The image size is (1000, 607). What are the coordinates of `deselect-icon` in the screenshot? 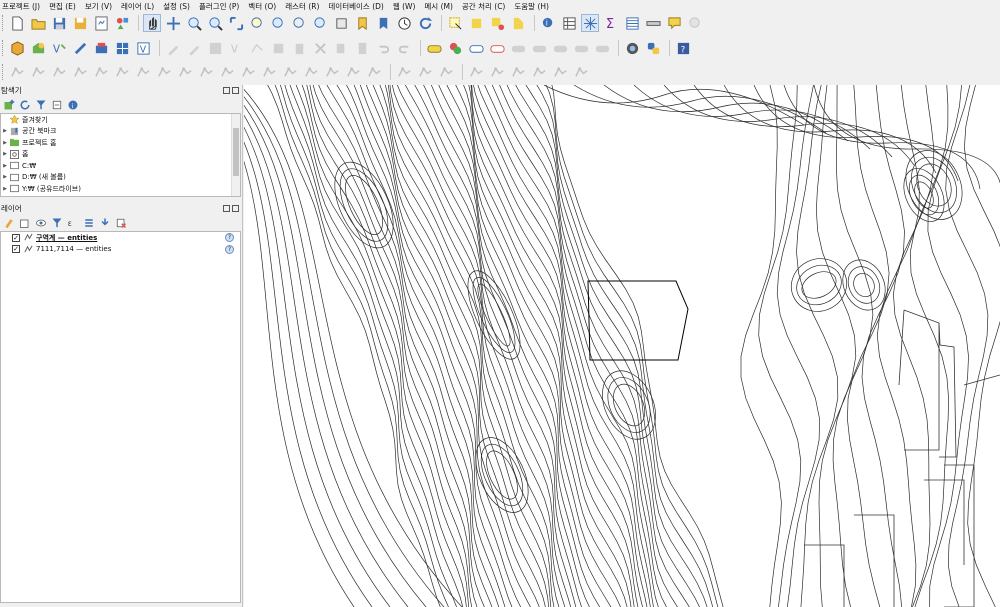 It's located at (497, 23).